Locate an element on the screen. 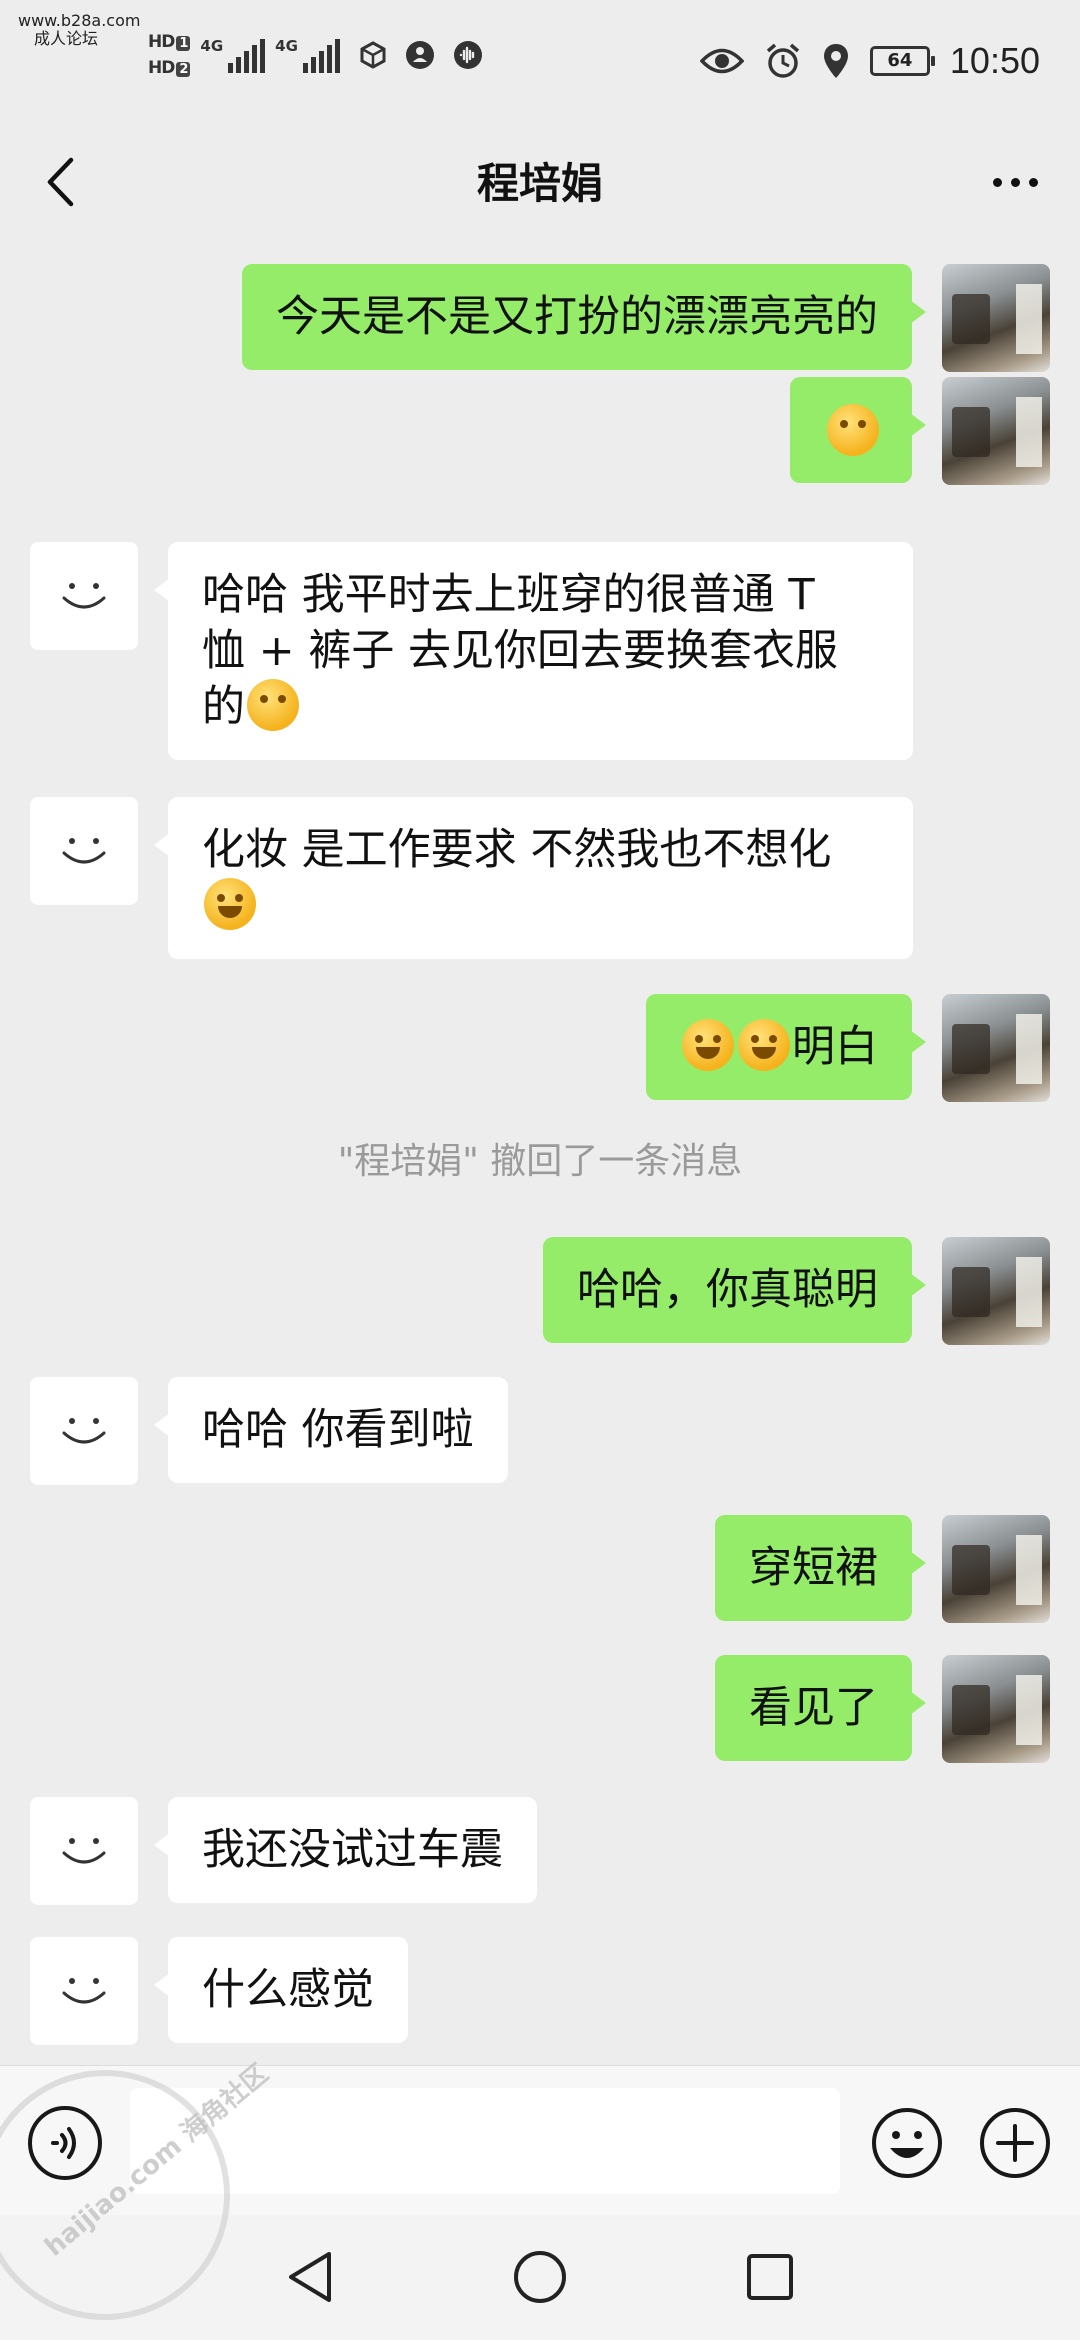  message-bubble-other: 哈哈 你看到啦 is located at coordinates (331, 1430).